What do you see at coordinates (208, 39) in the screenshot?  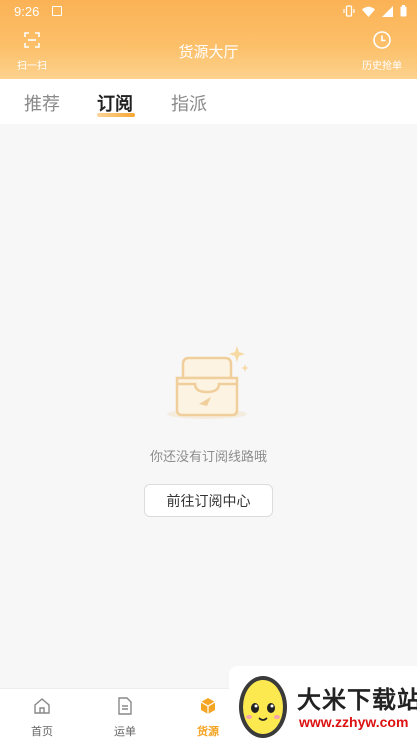 I see `app-header: 9:26 扫一扫 货源大厅 历史抢单` at bounding box center [208, 39].